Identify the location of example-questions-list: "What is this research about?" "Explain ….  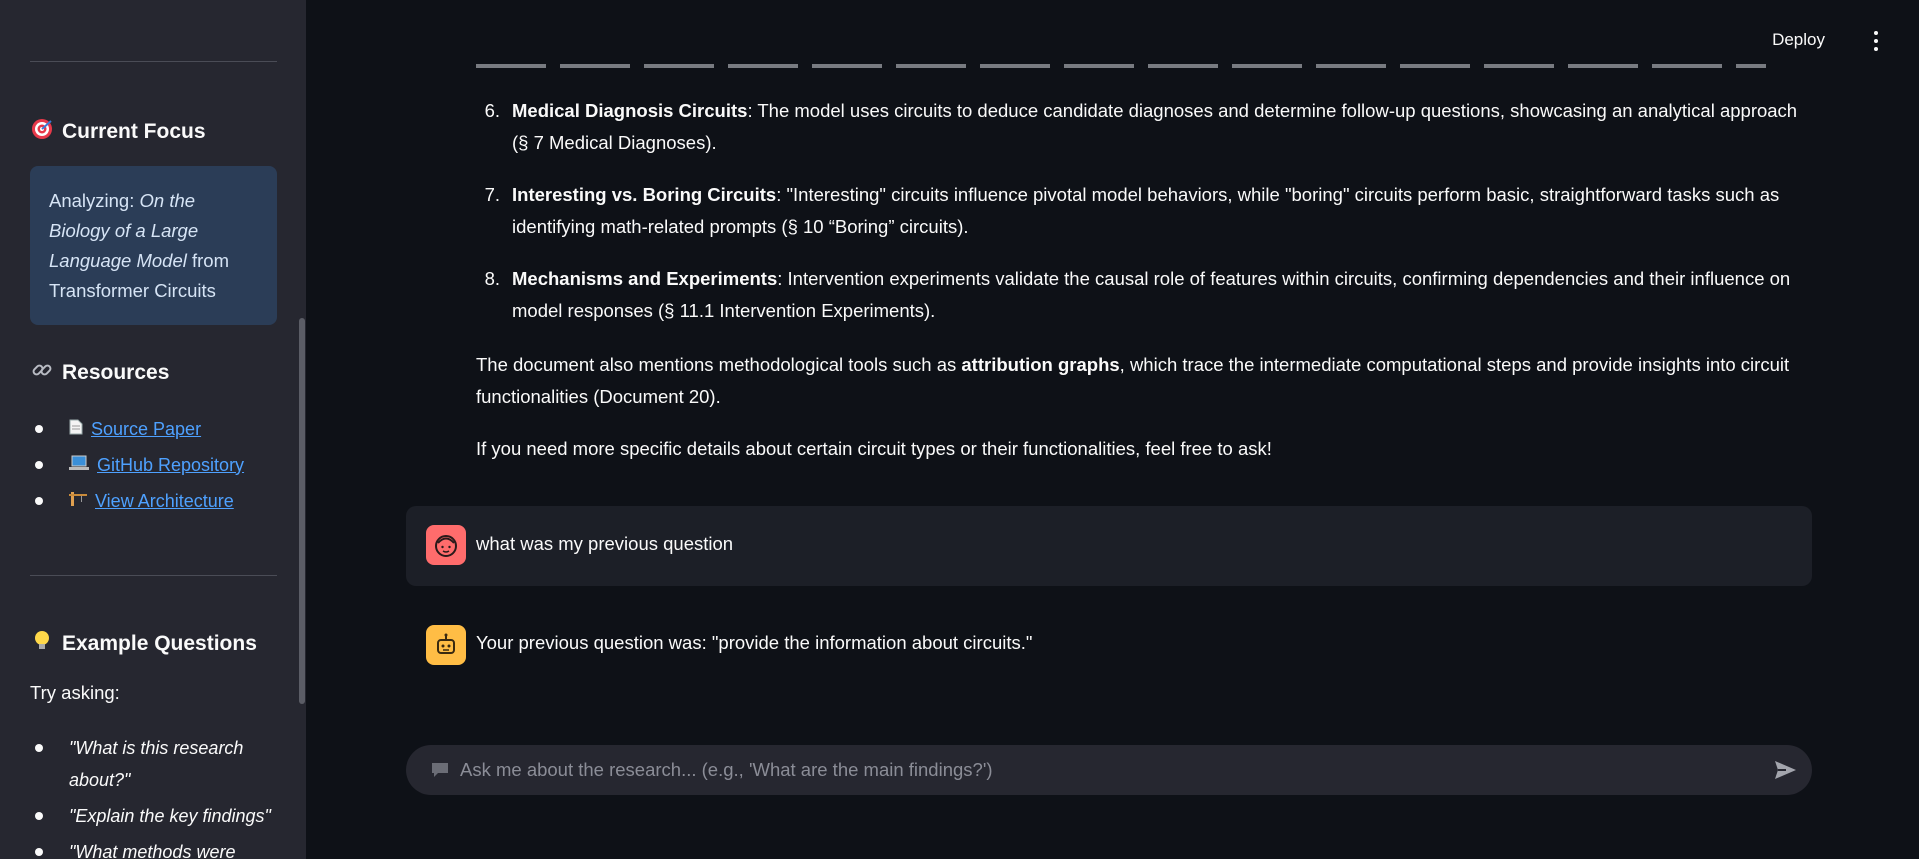
(153, 795).